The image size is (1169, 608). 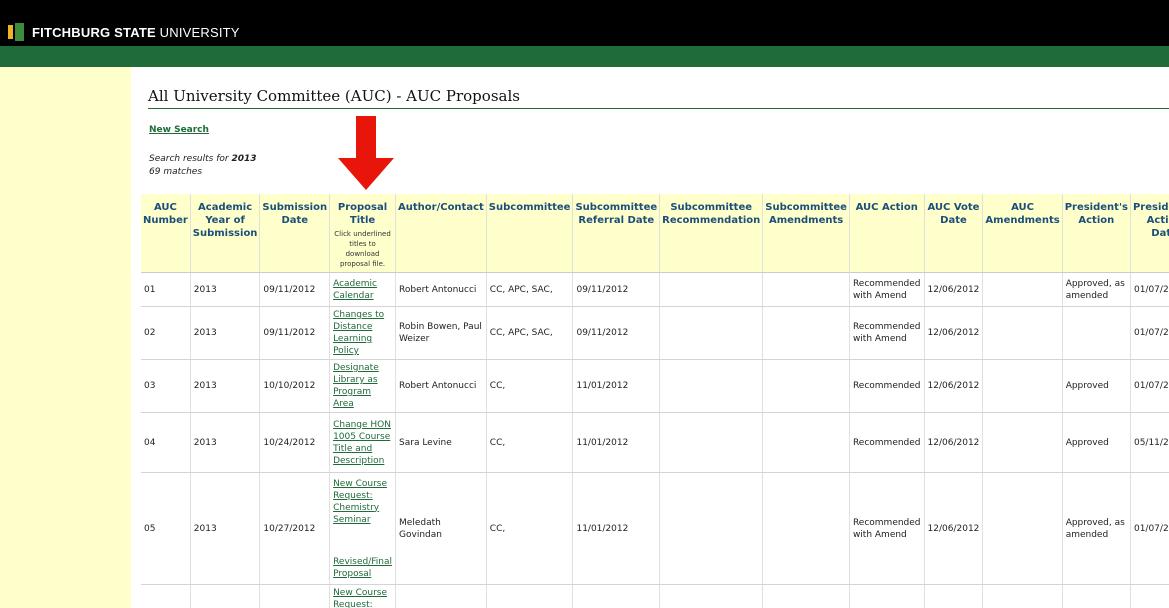 What do you see at coordinates (530, 596) in the screenshot?
I see `subcommittee-cell` at bounding box center [530, 596].